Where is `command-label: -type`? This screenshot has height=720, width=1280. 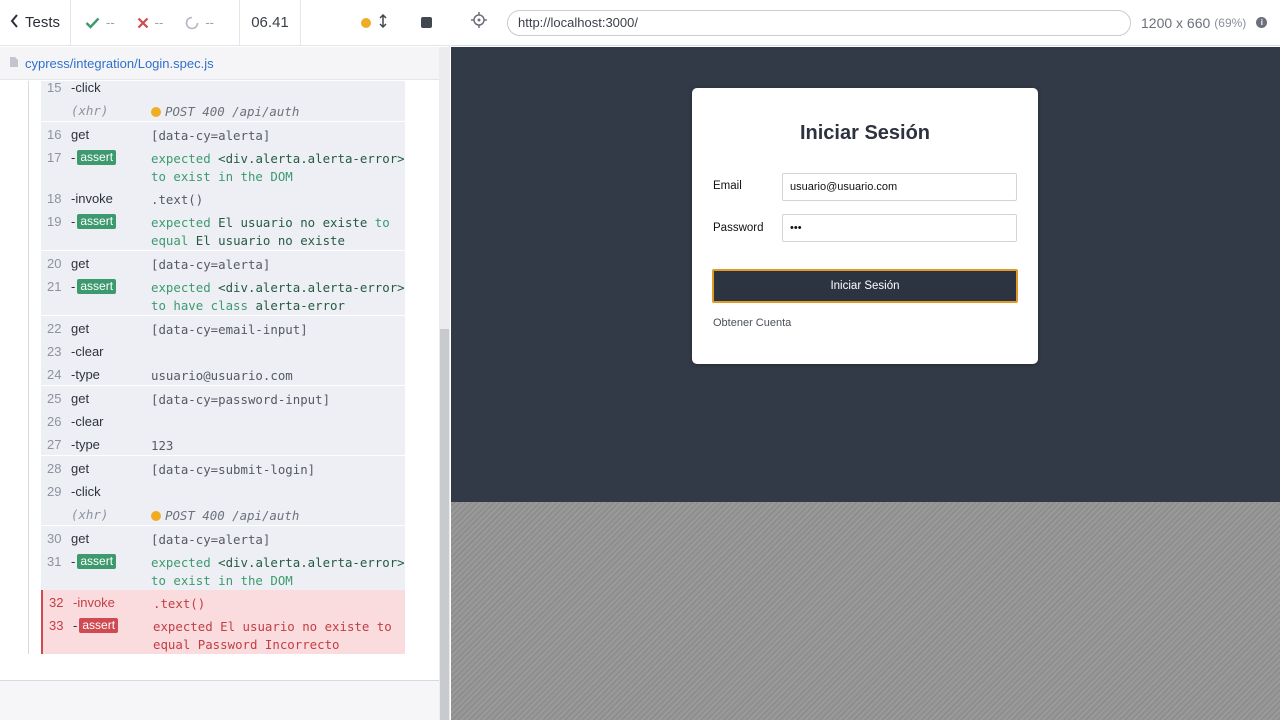
command-label: -type is located at coordinates (85, 374).